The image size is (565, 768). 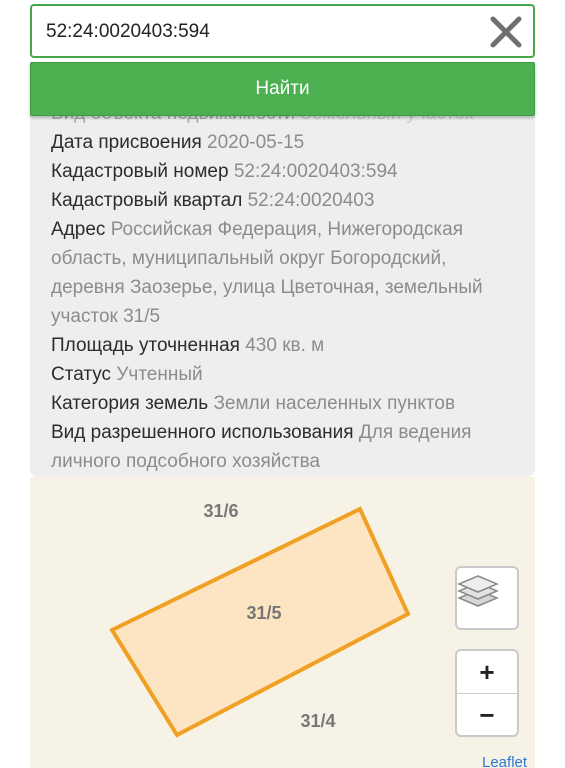 I want to click on close-icon, so click(x=506, y=32).